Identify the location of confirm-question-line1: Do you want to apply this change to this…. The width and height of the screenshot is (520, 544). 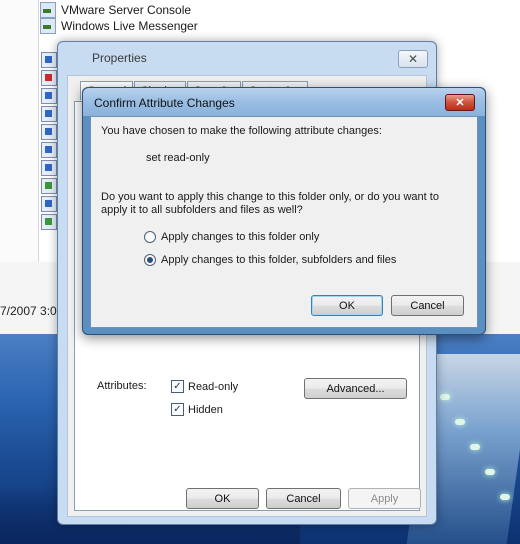
(270, 197).